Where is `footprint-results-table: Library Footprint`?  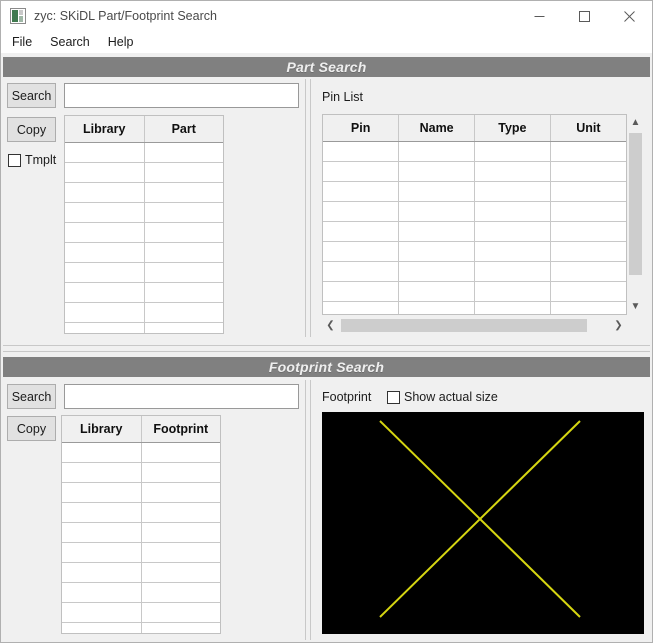
footprint-results-table: Library Footprint is located at coordinates (141, 524).